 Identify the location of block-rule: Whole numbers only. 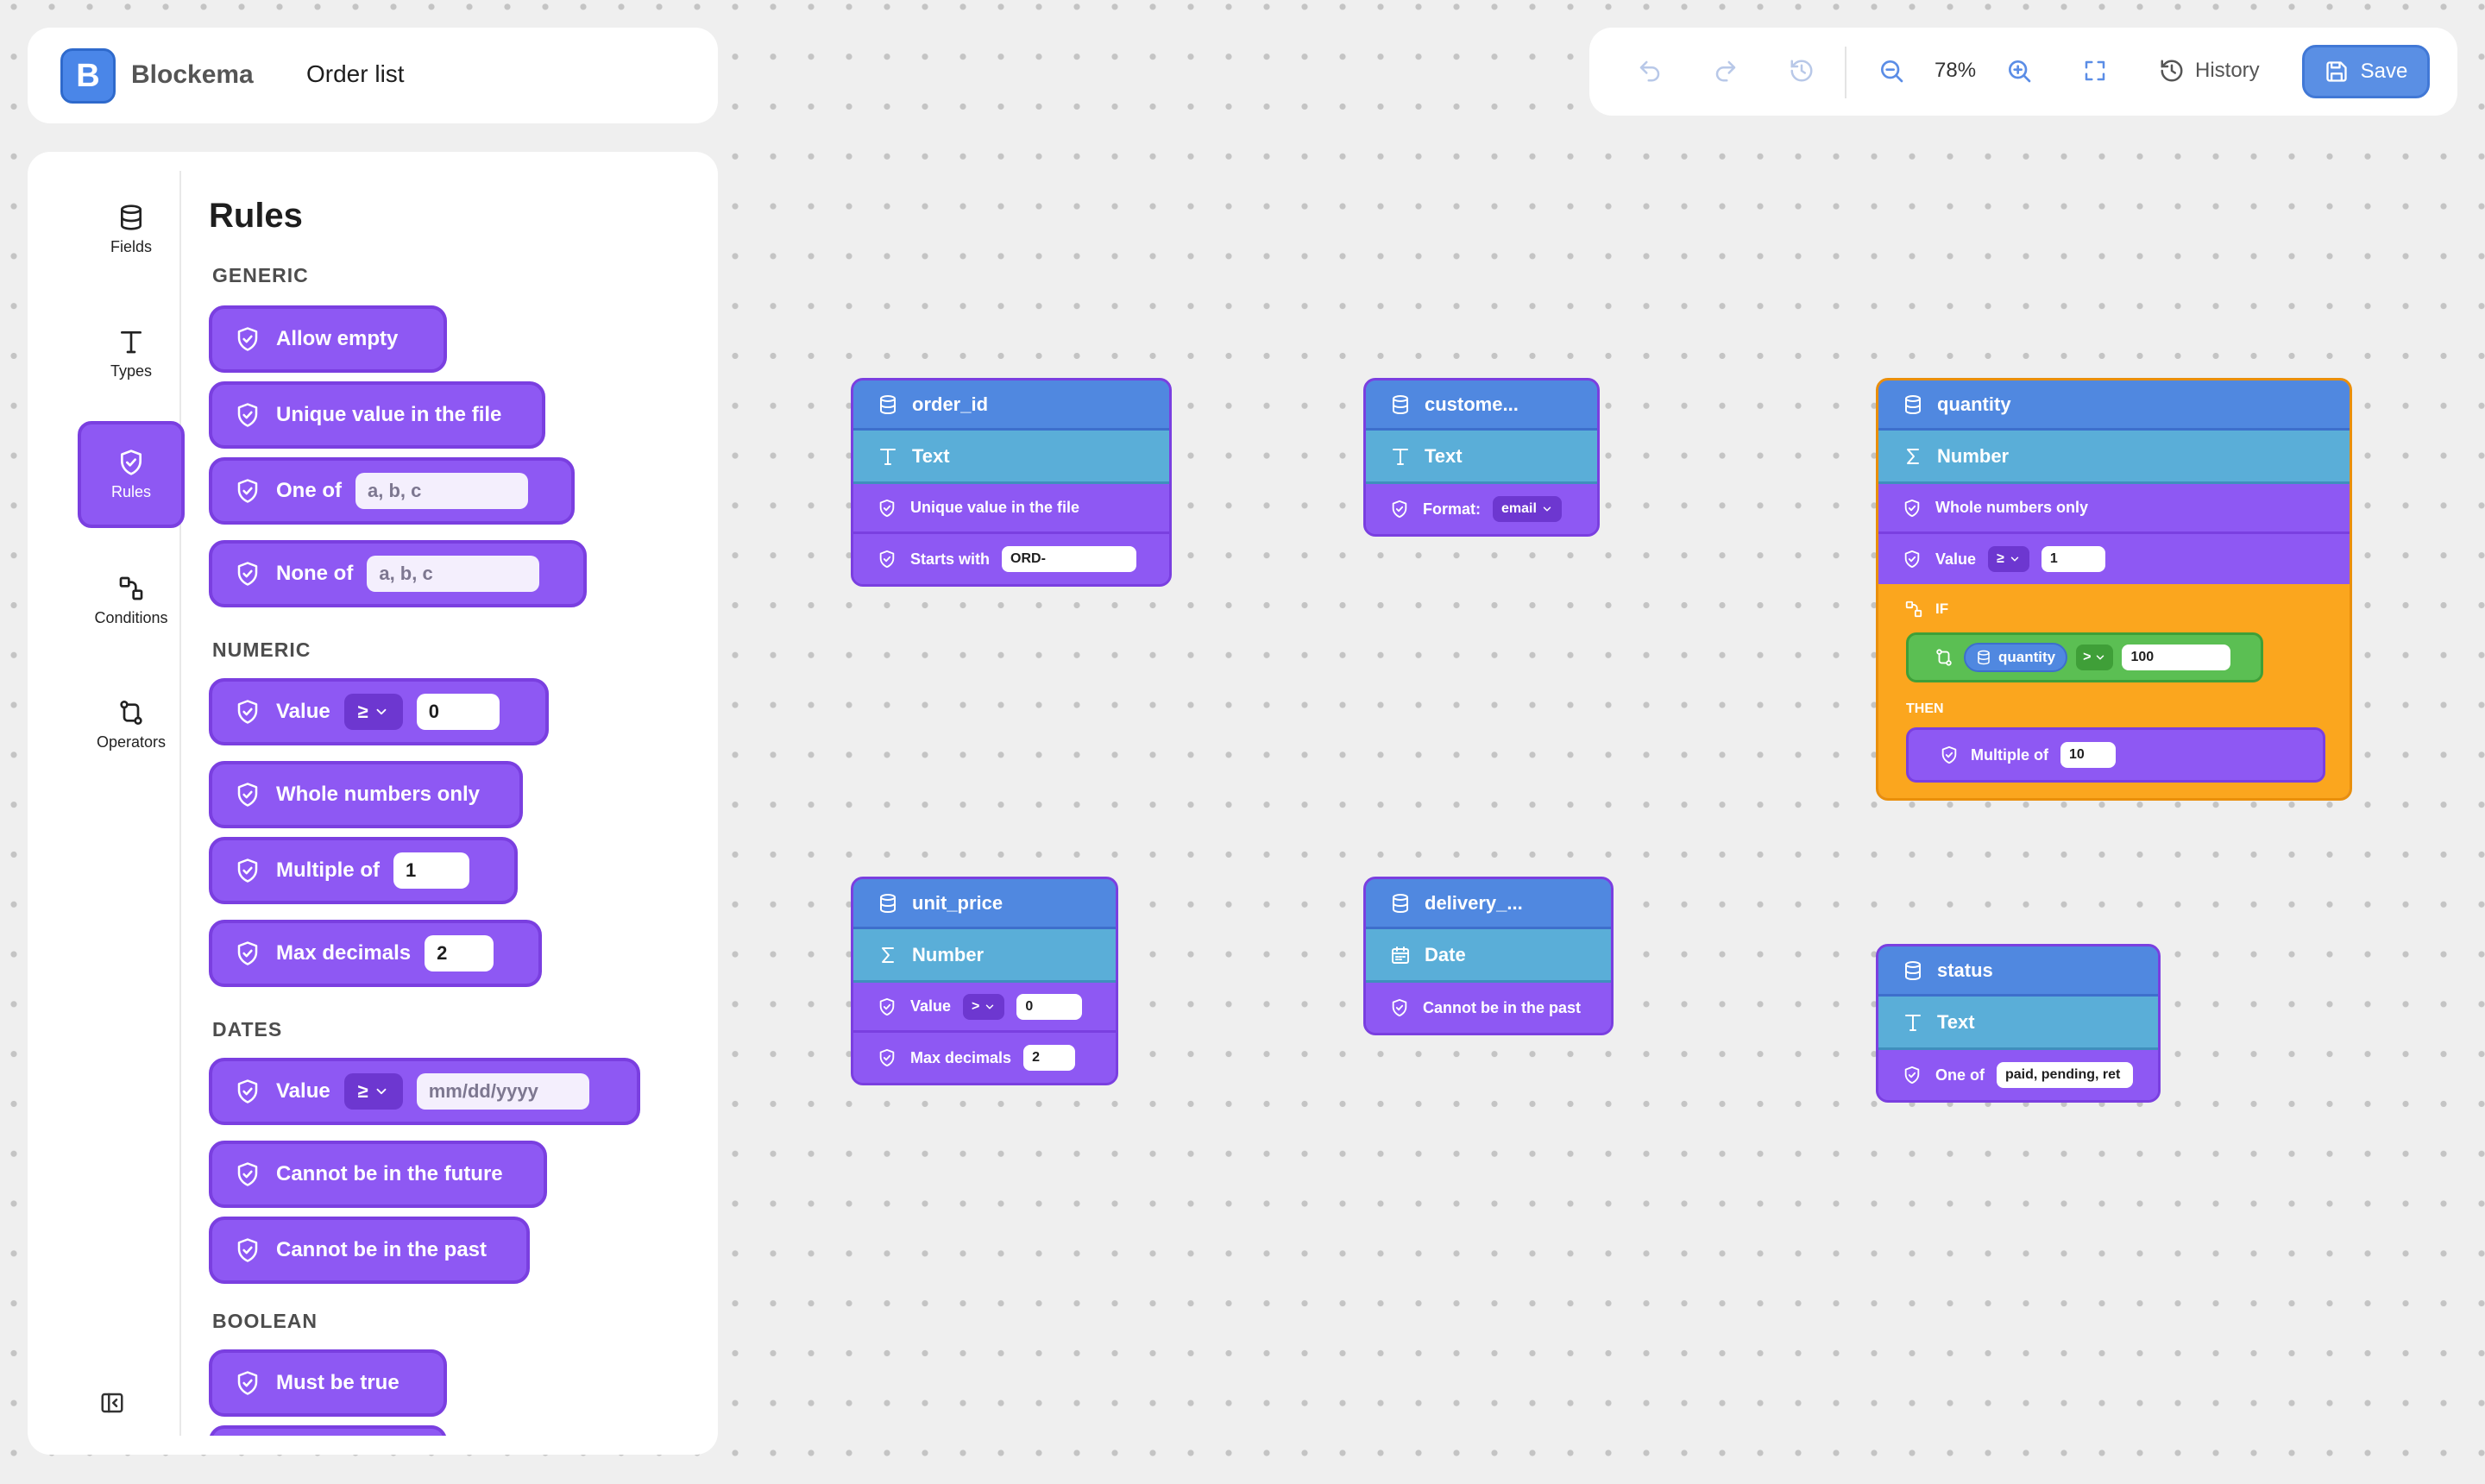
(2114, 509).